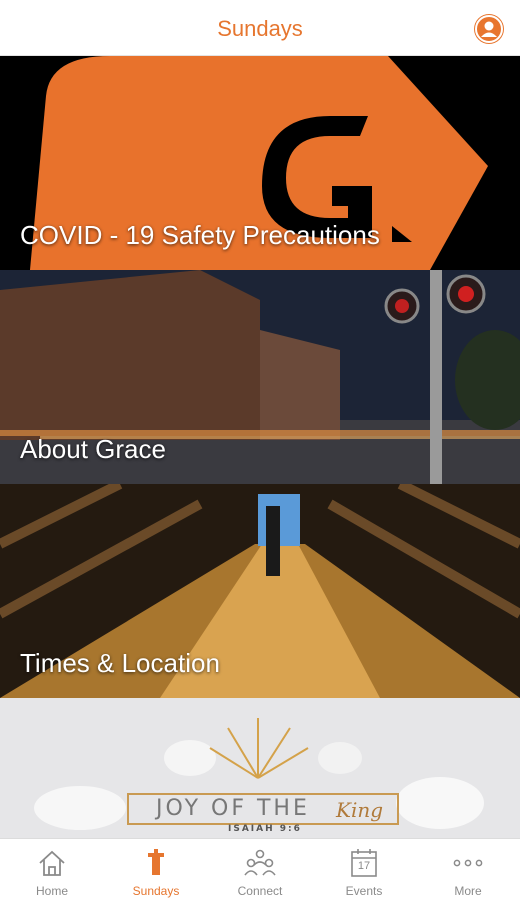  What do you see at coordinates (260, 891) in the screenshot?
I see `tab-label: Connect` at bounding box center [260, 891].